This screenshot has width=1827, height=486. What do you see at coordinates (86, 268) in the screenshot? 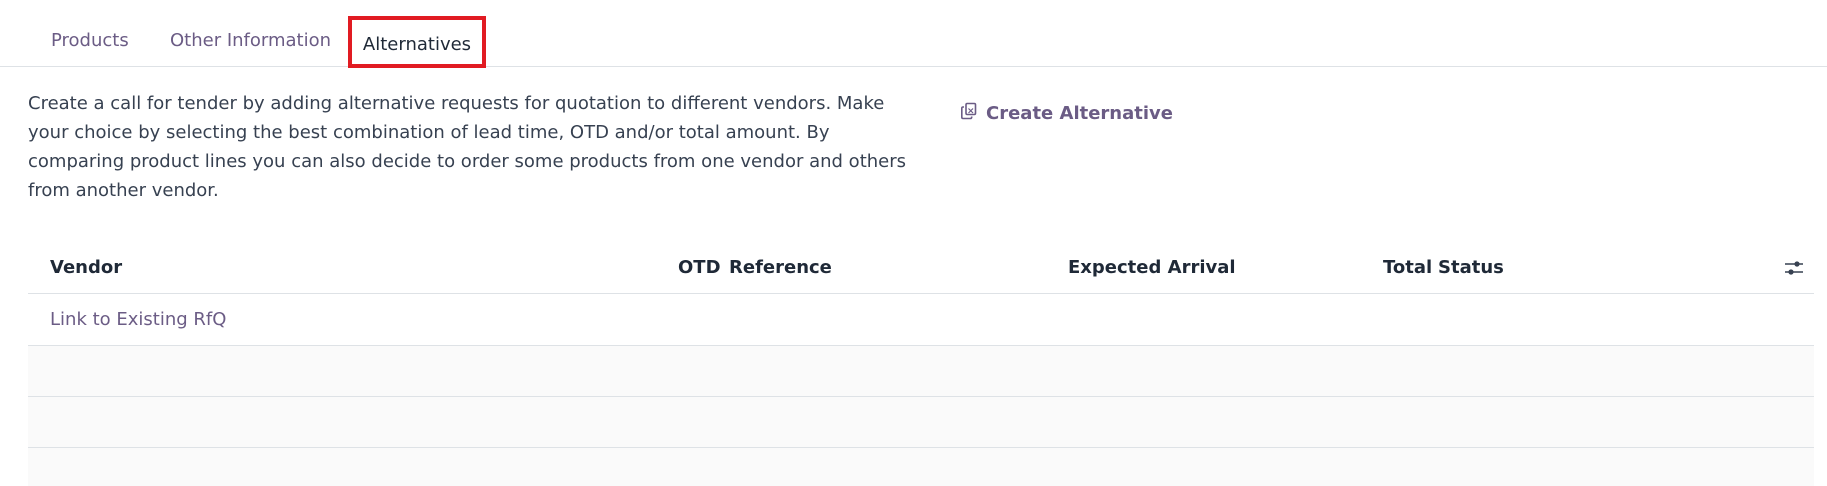
I see `column-header-vendor: Vendor` at bounding box center [86, 268].